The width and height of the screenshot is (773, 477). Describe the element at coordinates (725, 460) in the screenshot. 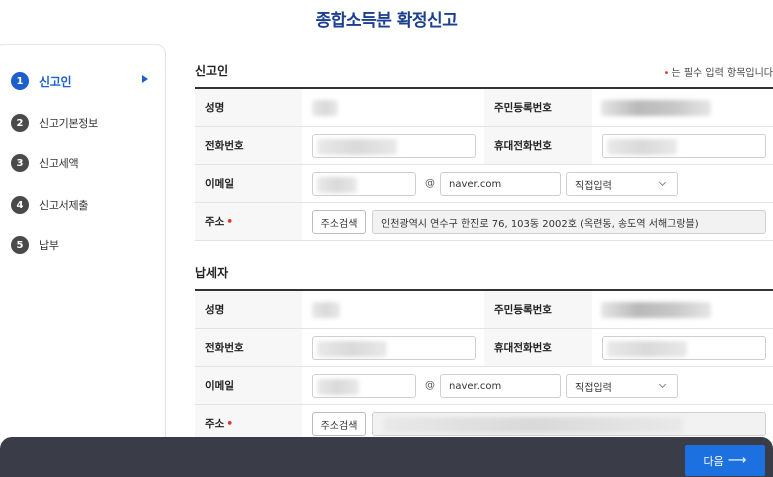

I see `next-button: 다음 ⟶` at that location.